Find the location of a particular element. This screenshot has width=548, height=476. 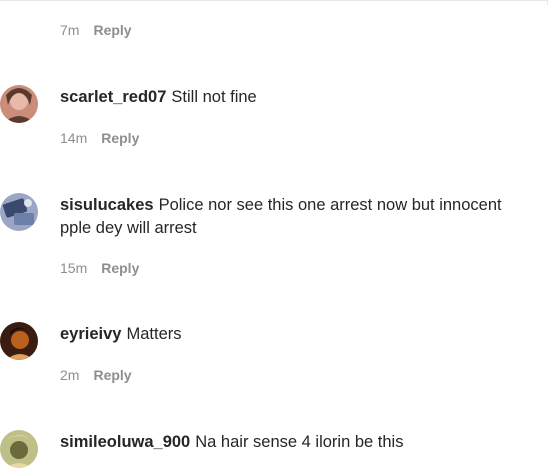

comment-username: simileoluwa_900 is located at coordinates (125, 442).